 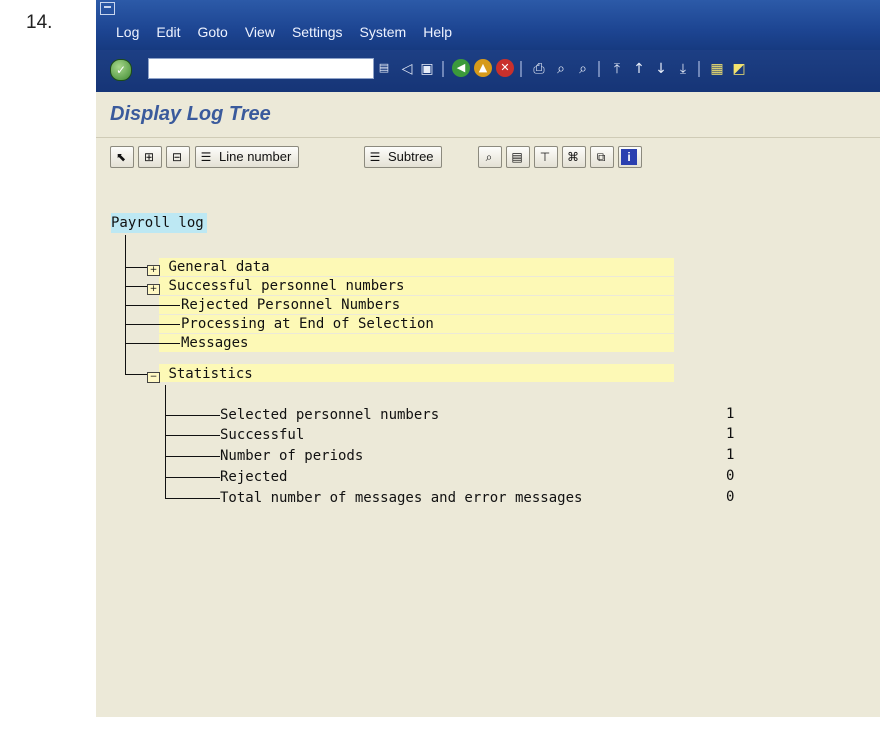 I want to click on tree-root-payroll-log: Payroll log, so click(x=159, y=223).